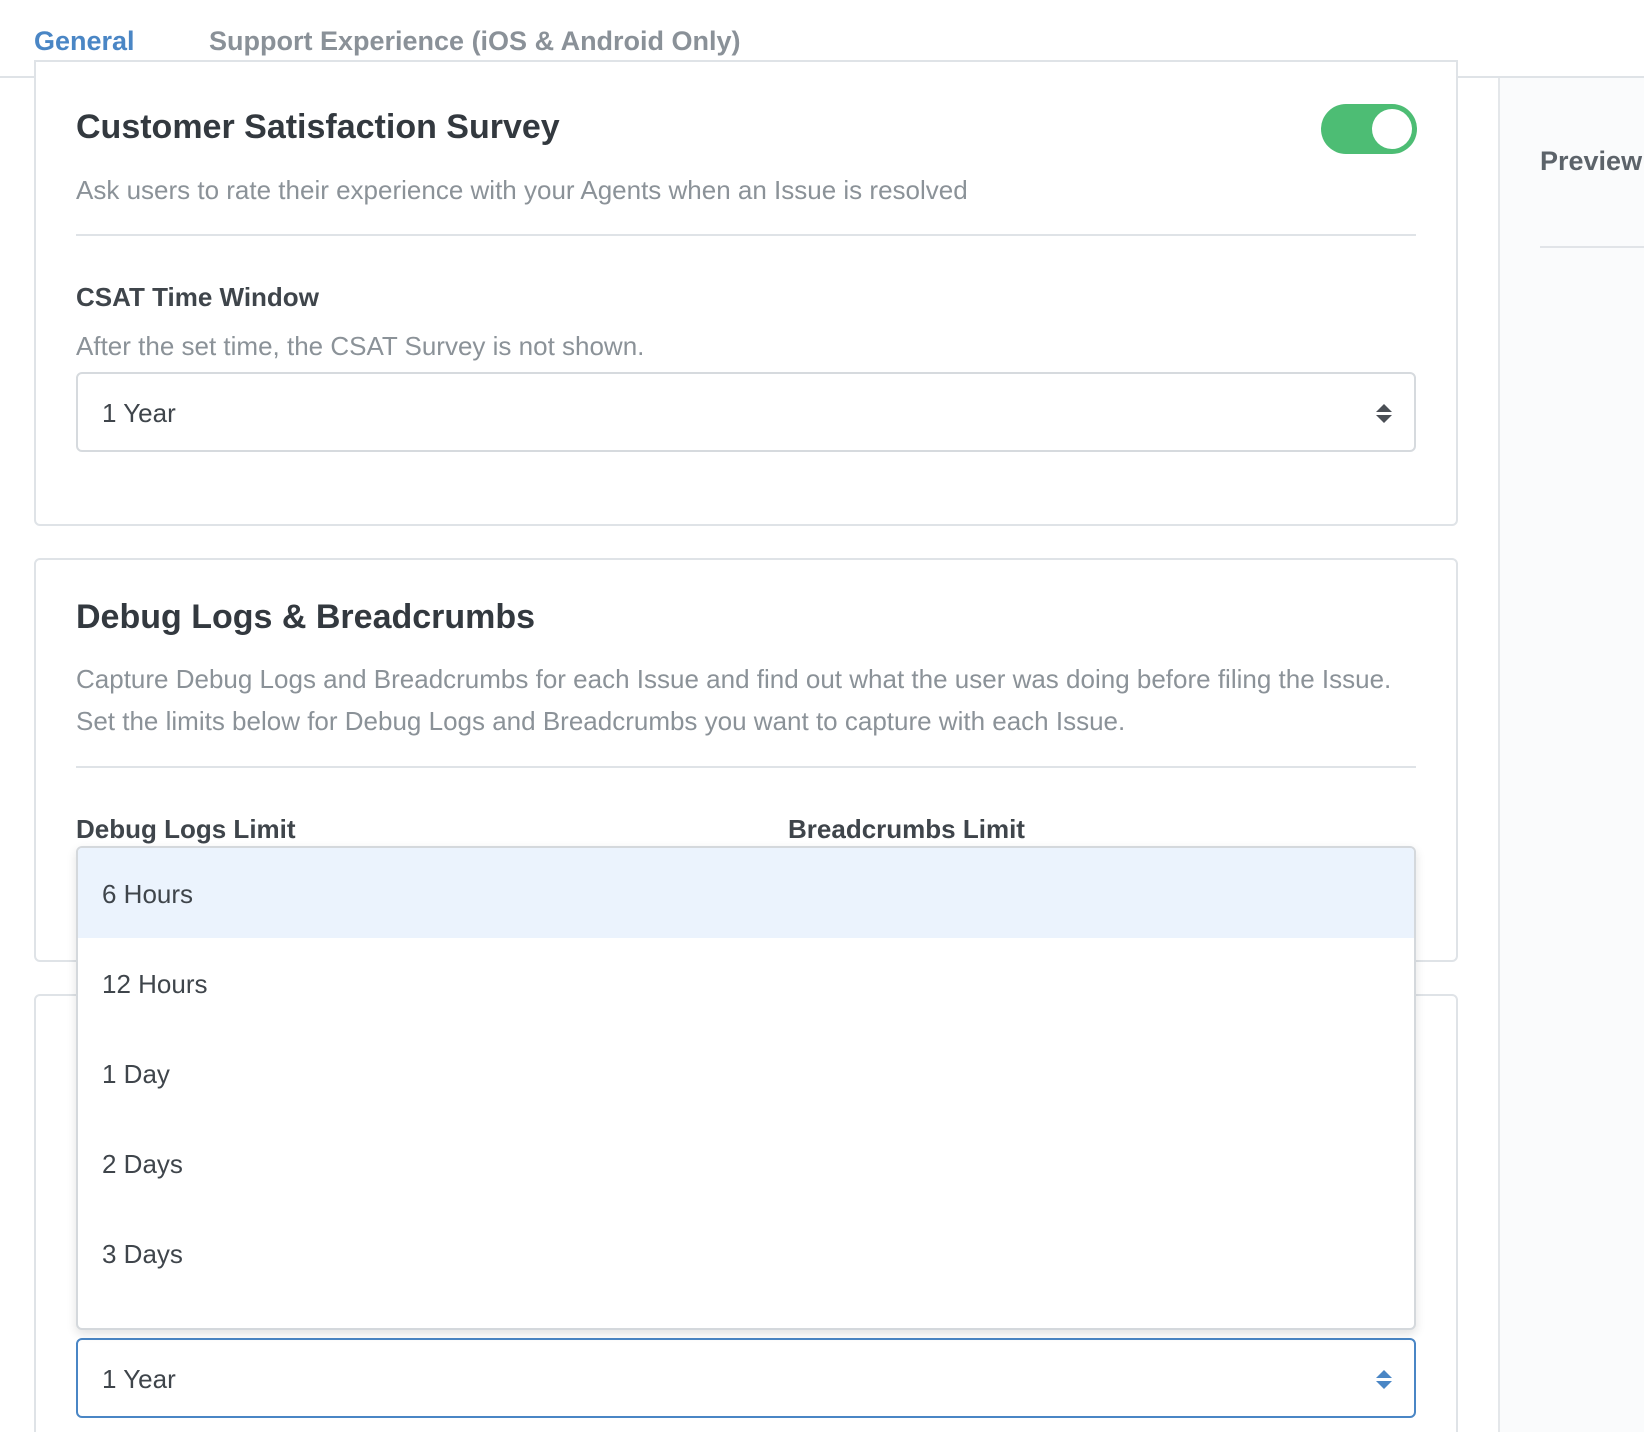  I want to click on csat-time-window-select: 1 Year, so click(746, 412).